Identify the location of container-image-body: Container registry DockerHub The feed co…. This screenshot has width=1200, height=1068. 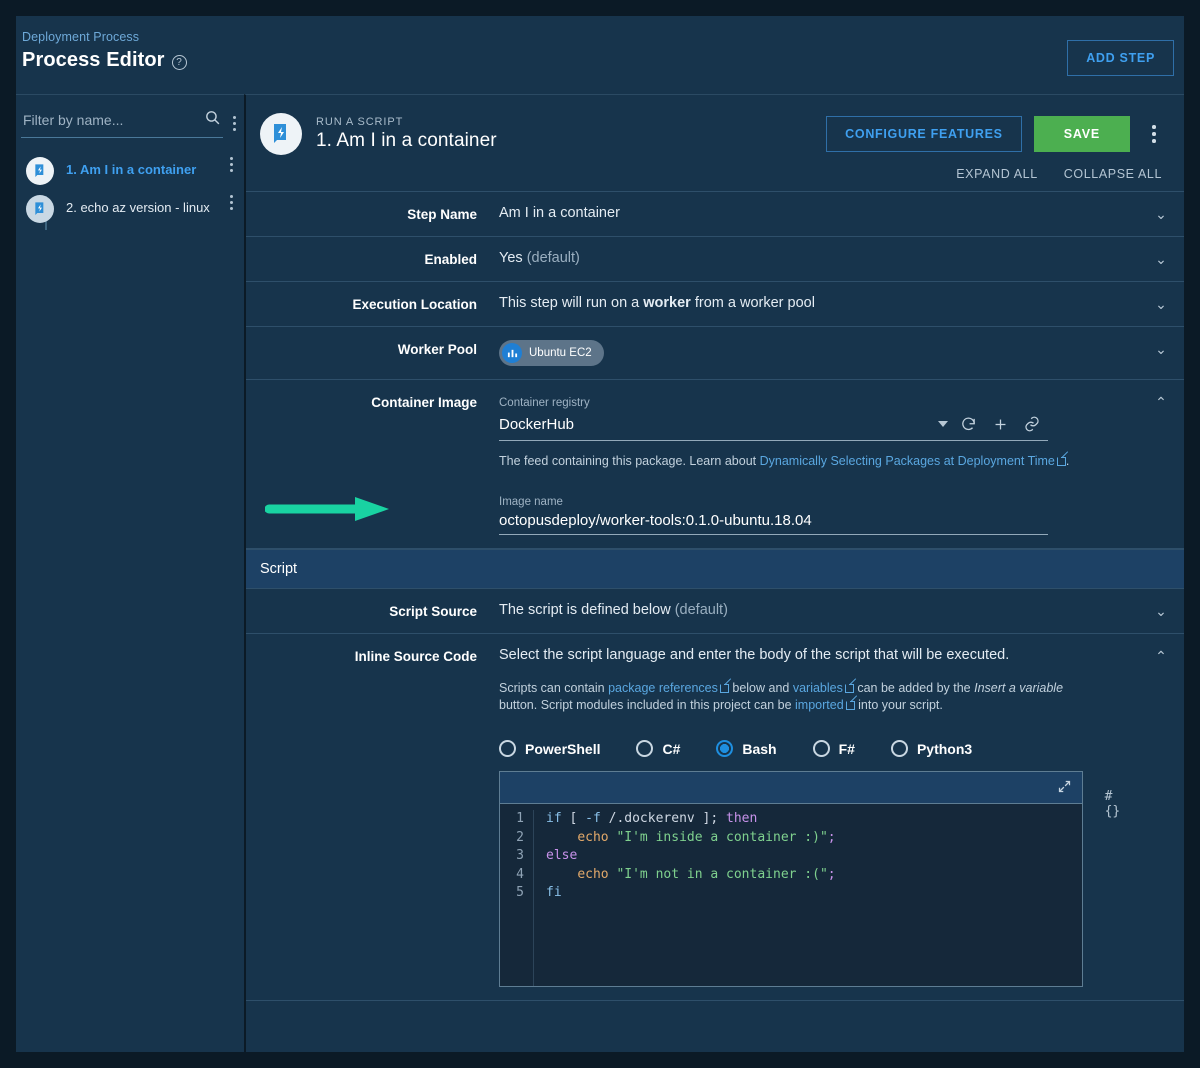
(818, 464).